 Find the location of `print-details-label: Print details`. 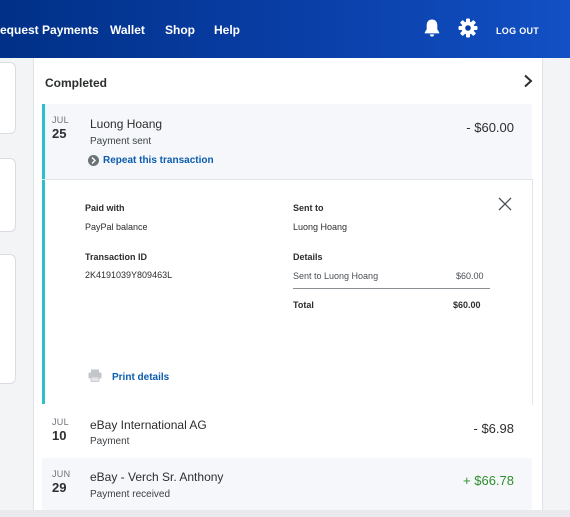

print-details-label: Print details is located at coordinates (141, 377).